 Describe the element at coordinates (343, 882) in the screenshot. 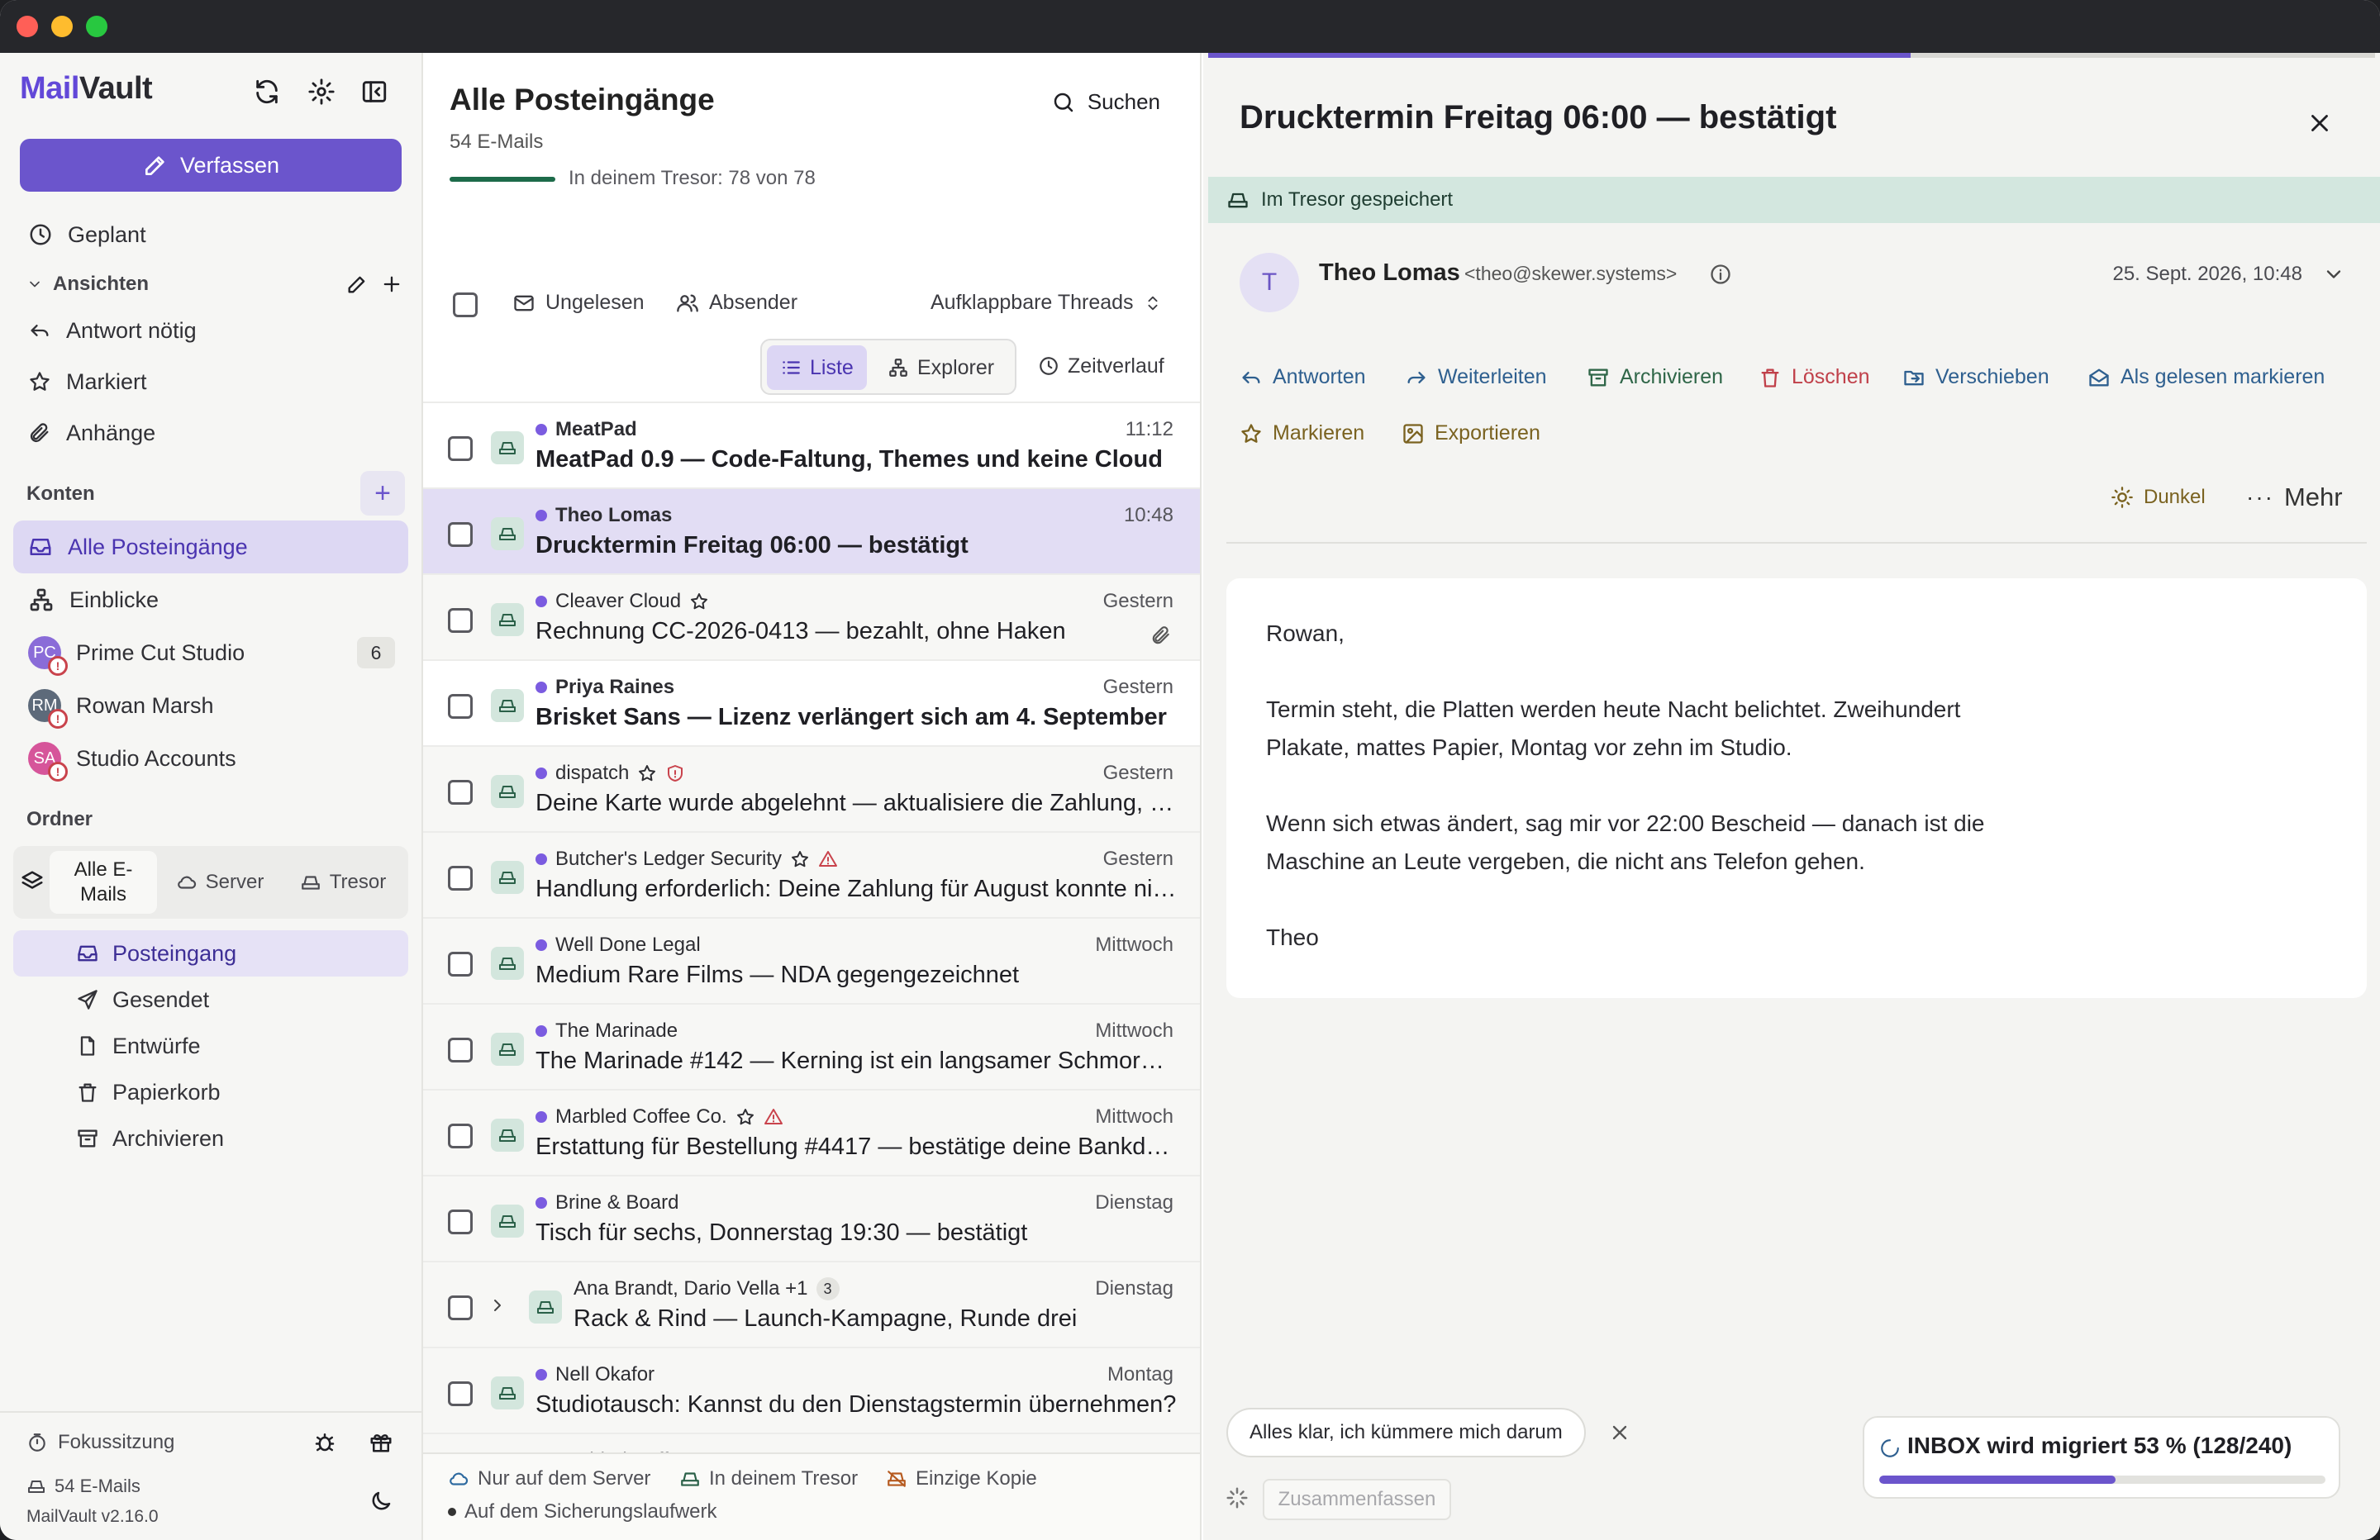

I see `scope-vault: Tresor` at that location.